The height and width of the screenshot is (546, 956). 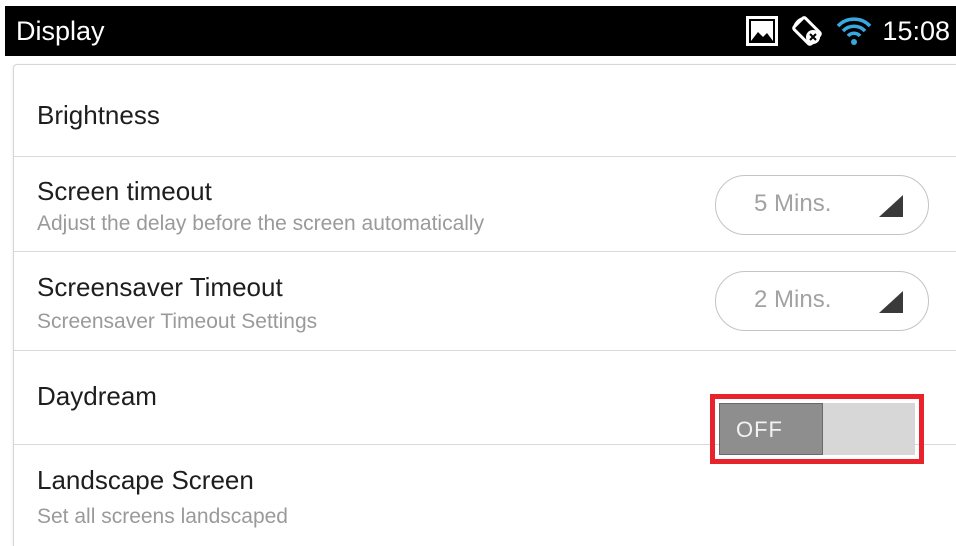 I want to click on dropdown-value: 5 Mins., so click(x=793, y=203).